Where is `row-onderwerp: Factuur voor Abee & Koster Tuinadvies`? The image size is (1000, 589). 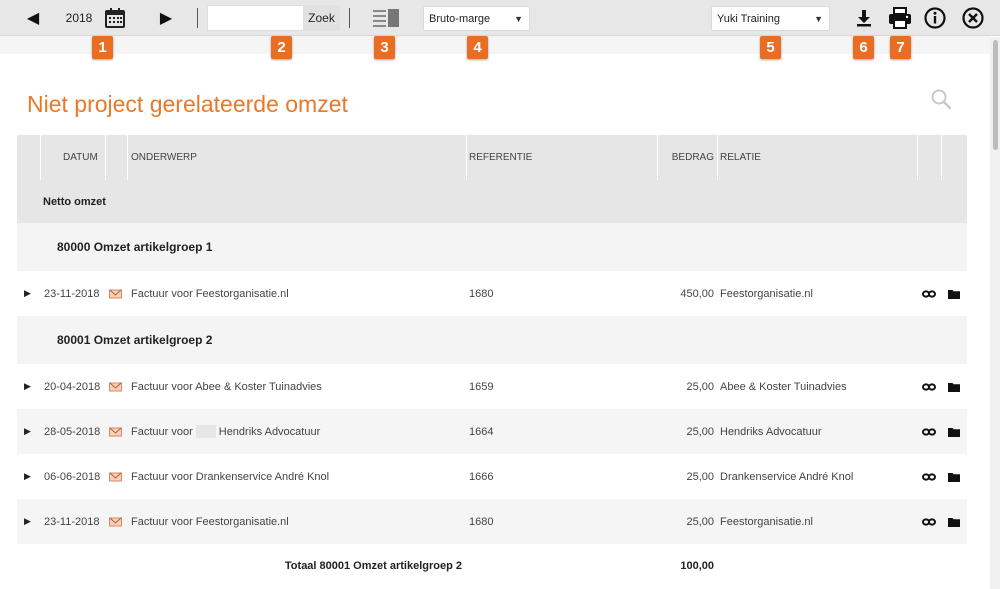
row-onderwerp: Factuur voor Abee & Koster Tuinadvies is located at coordinates (226, 386).